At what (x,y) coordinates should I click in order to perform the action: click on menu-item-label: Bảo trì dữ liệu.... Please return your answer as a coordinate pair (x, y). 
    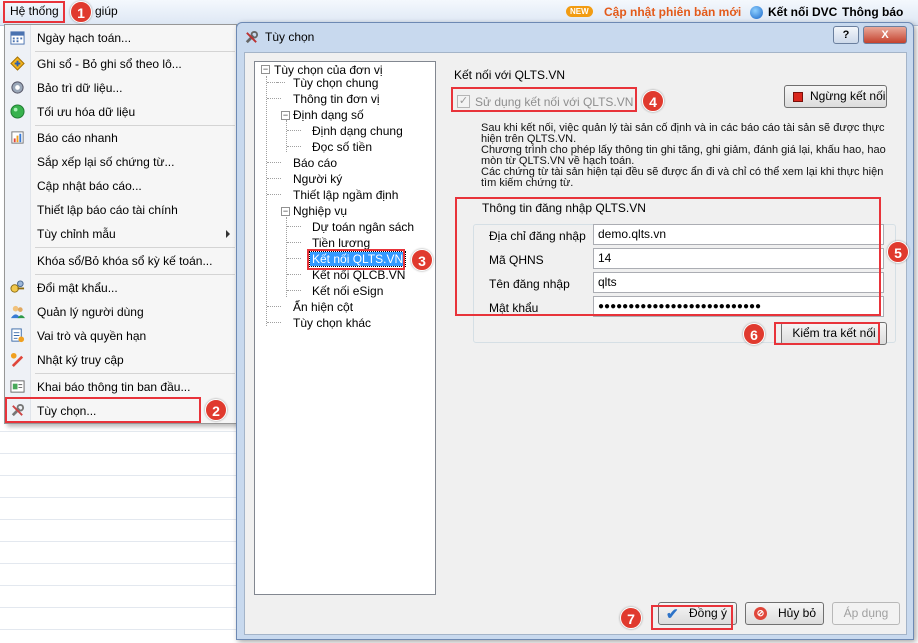
    Looking at the image, I should click on (80, 88).